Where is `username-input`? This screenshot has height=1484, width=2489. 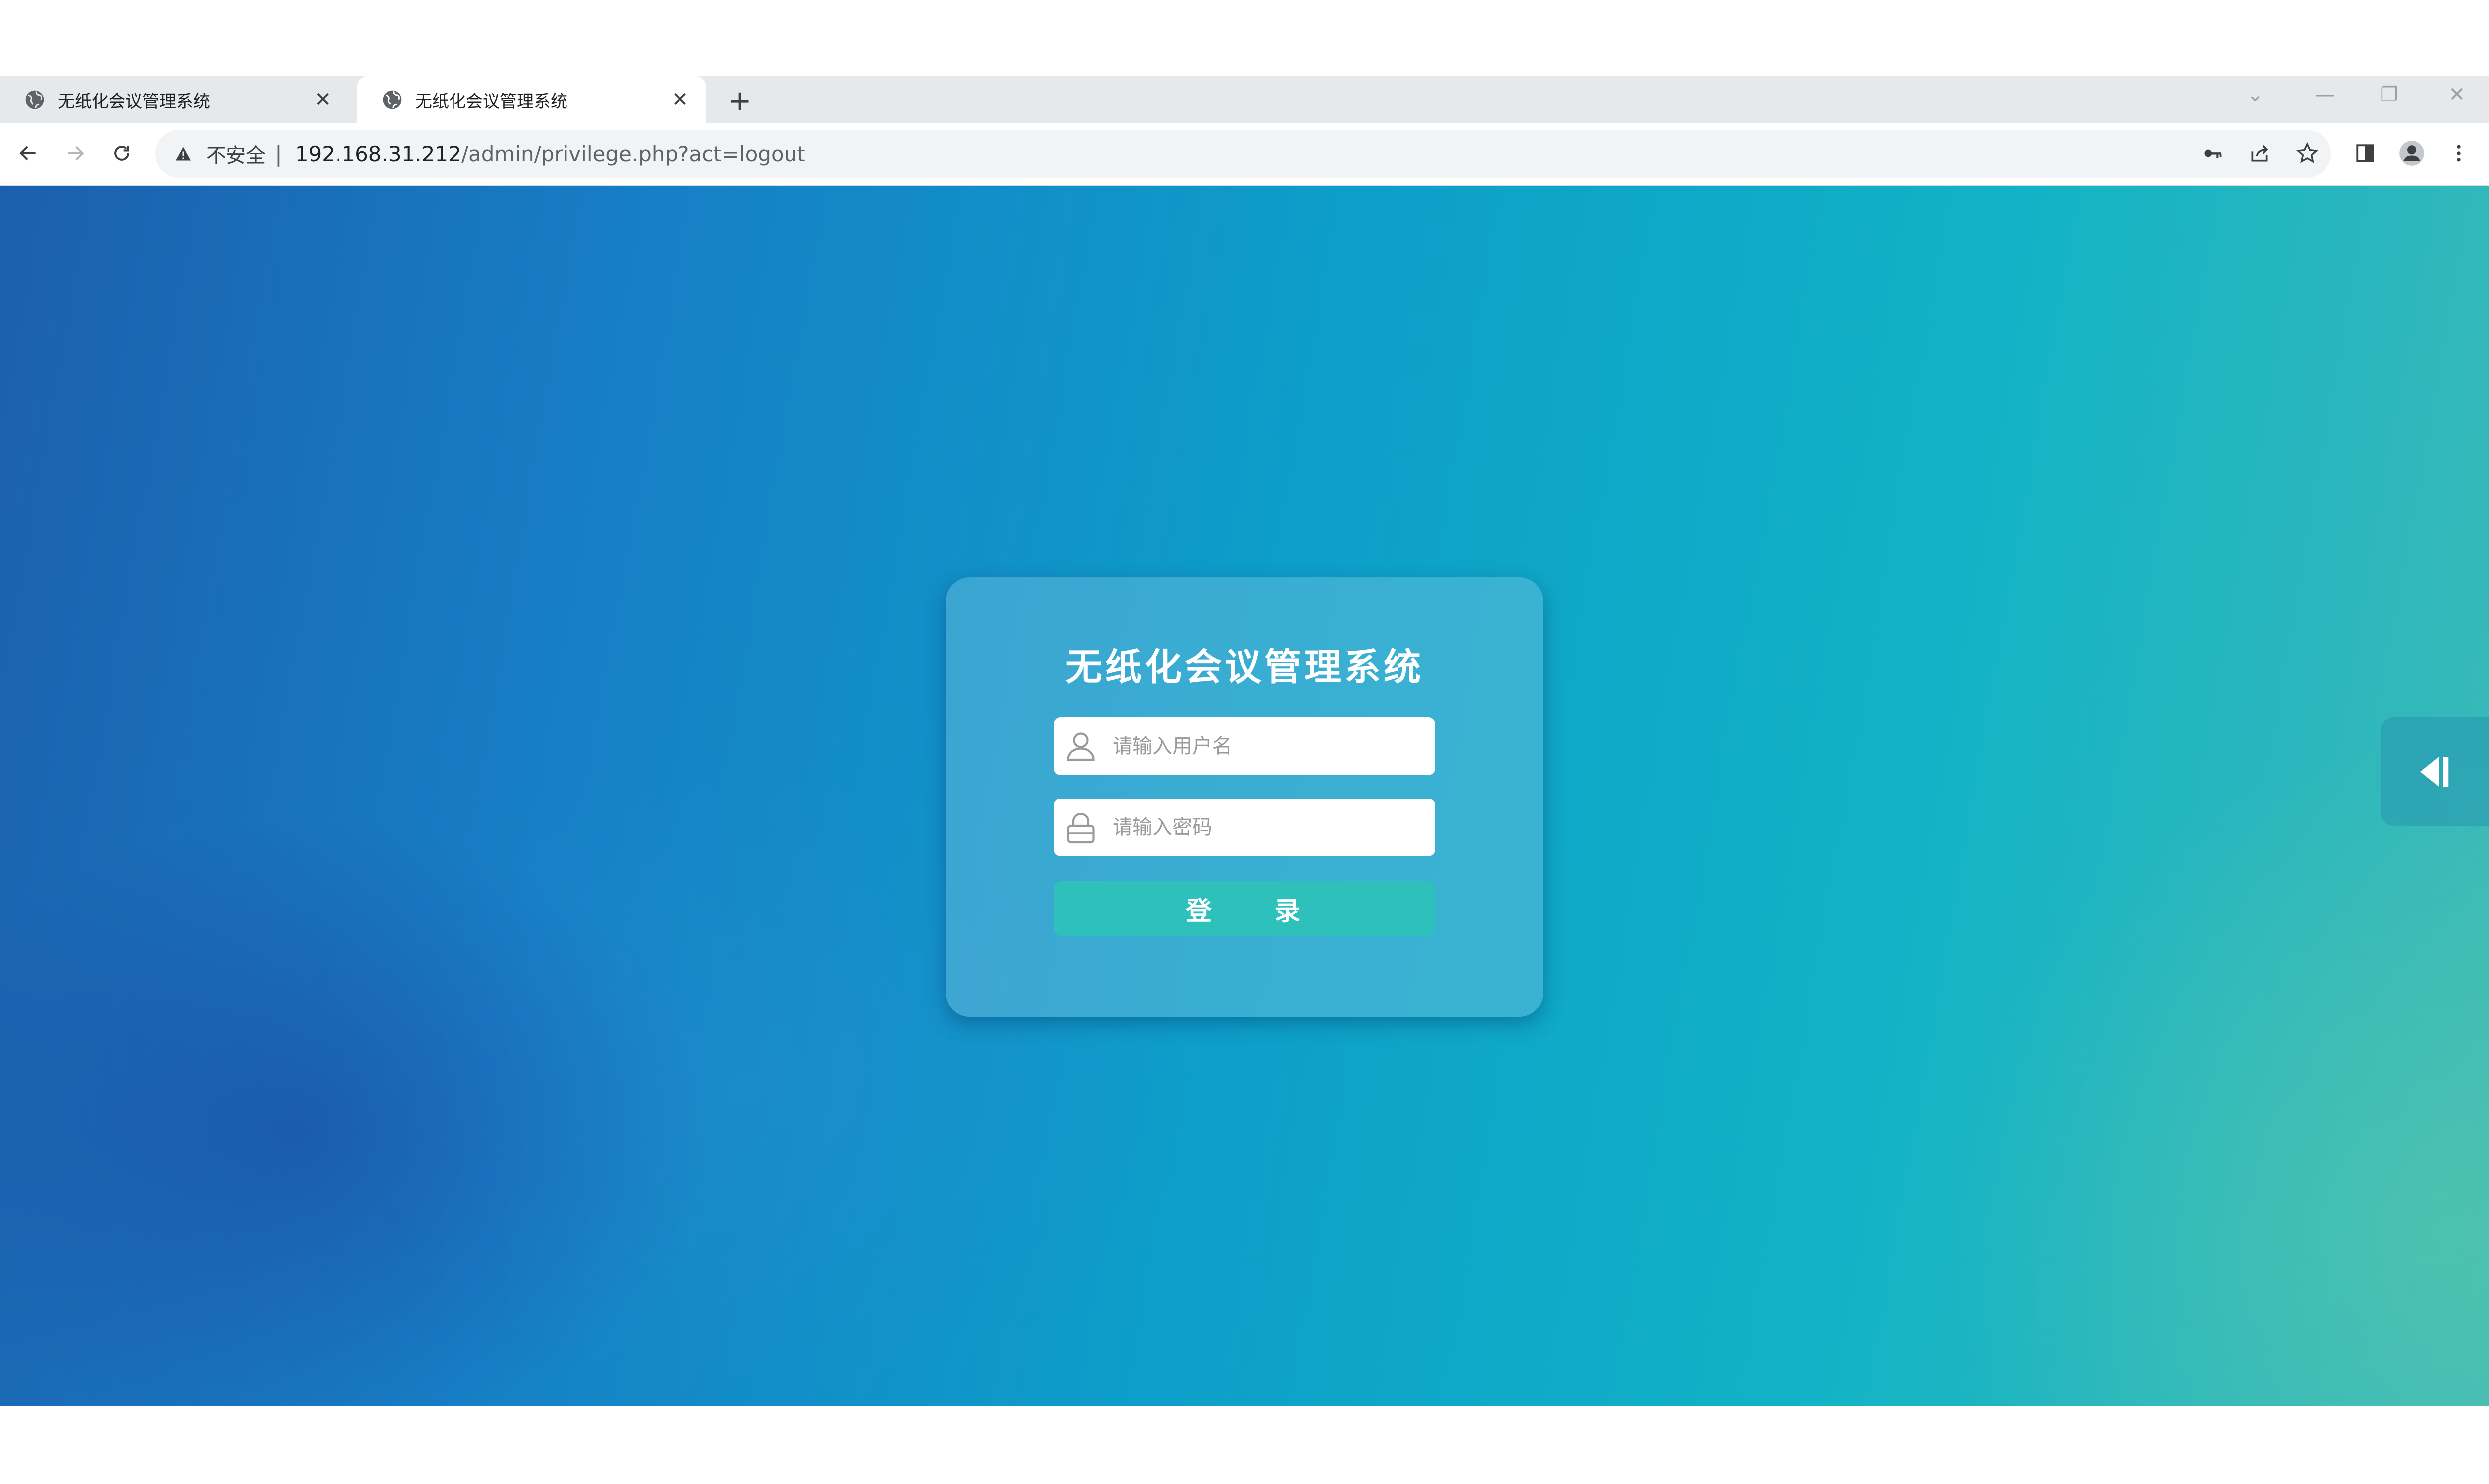
username-input is located at coordinates (1273, 746).